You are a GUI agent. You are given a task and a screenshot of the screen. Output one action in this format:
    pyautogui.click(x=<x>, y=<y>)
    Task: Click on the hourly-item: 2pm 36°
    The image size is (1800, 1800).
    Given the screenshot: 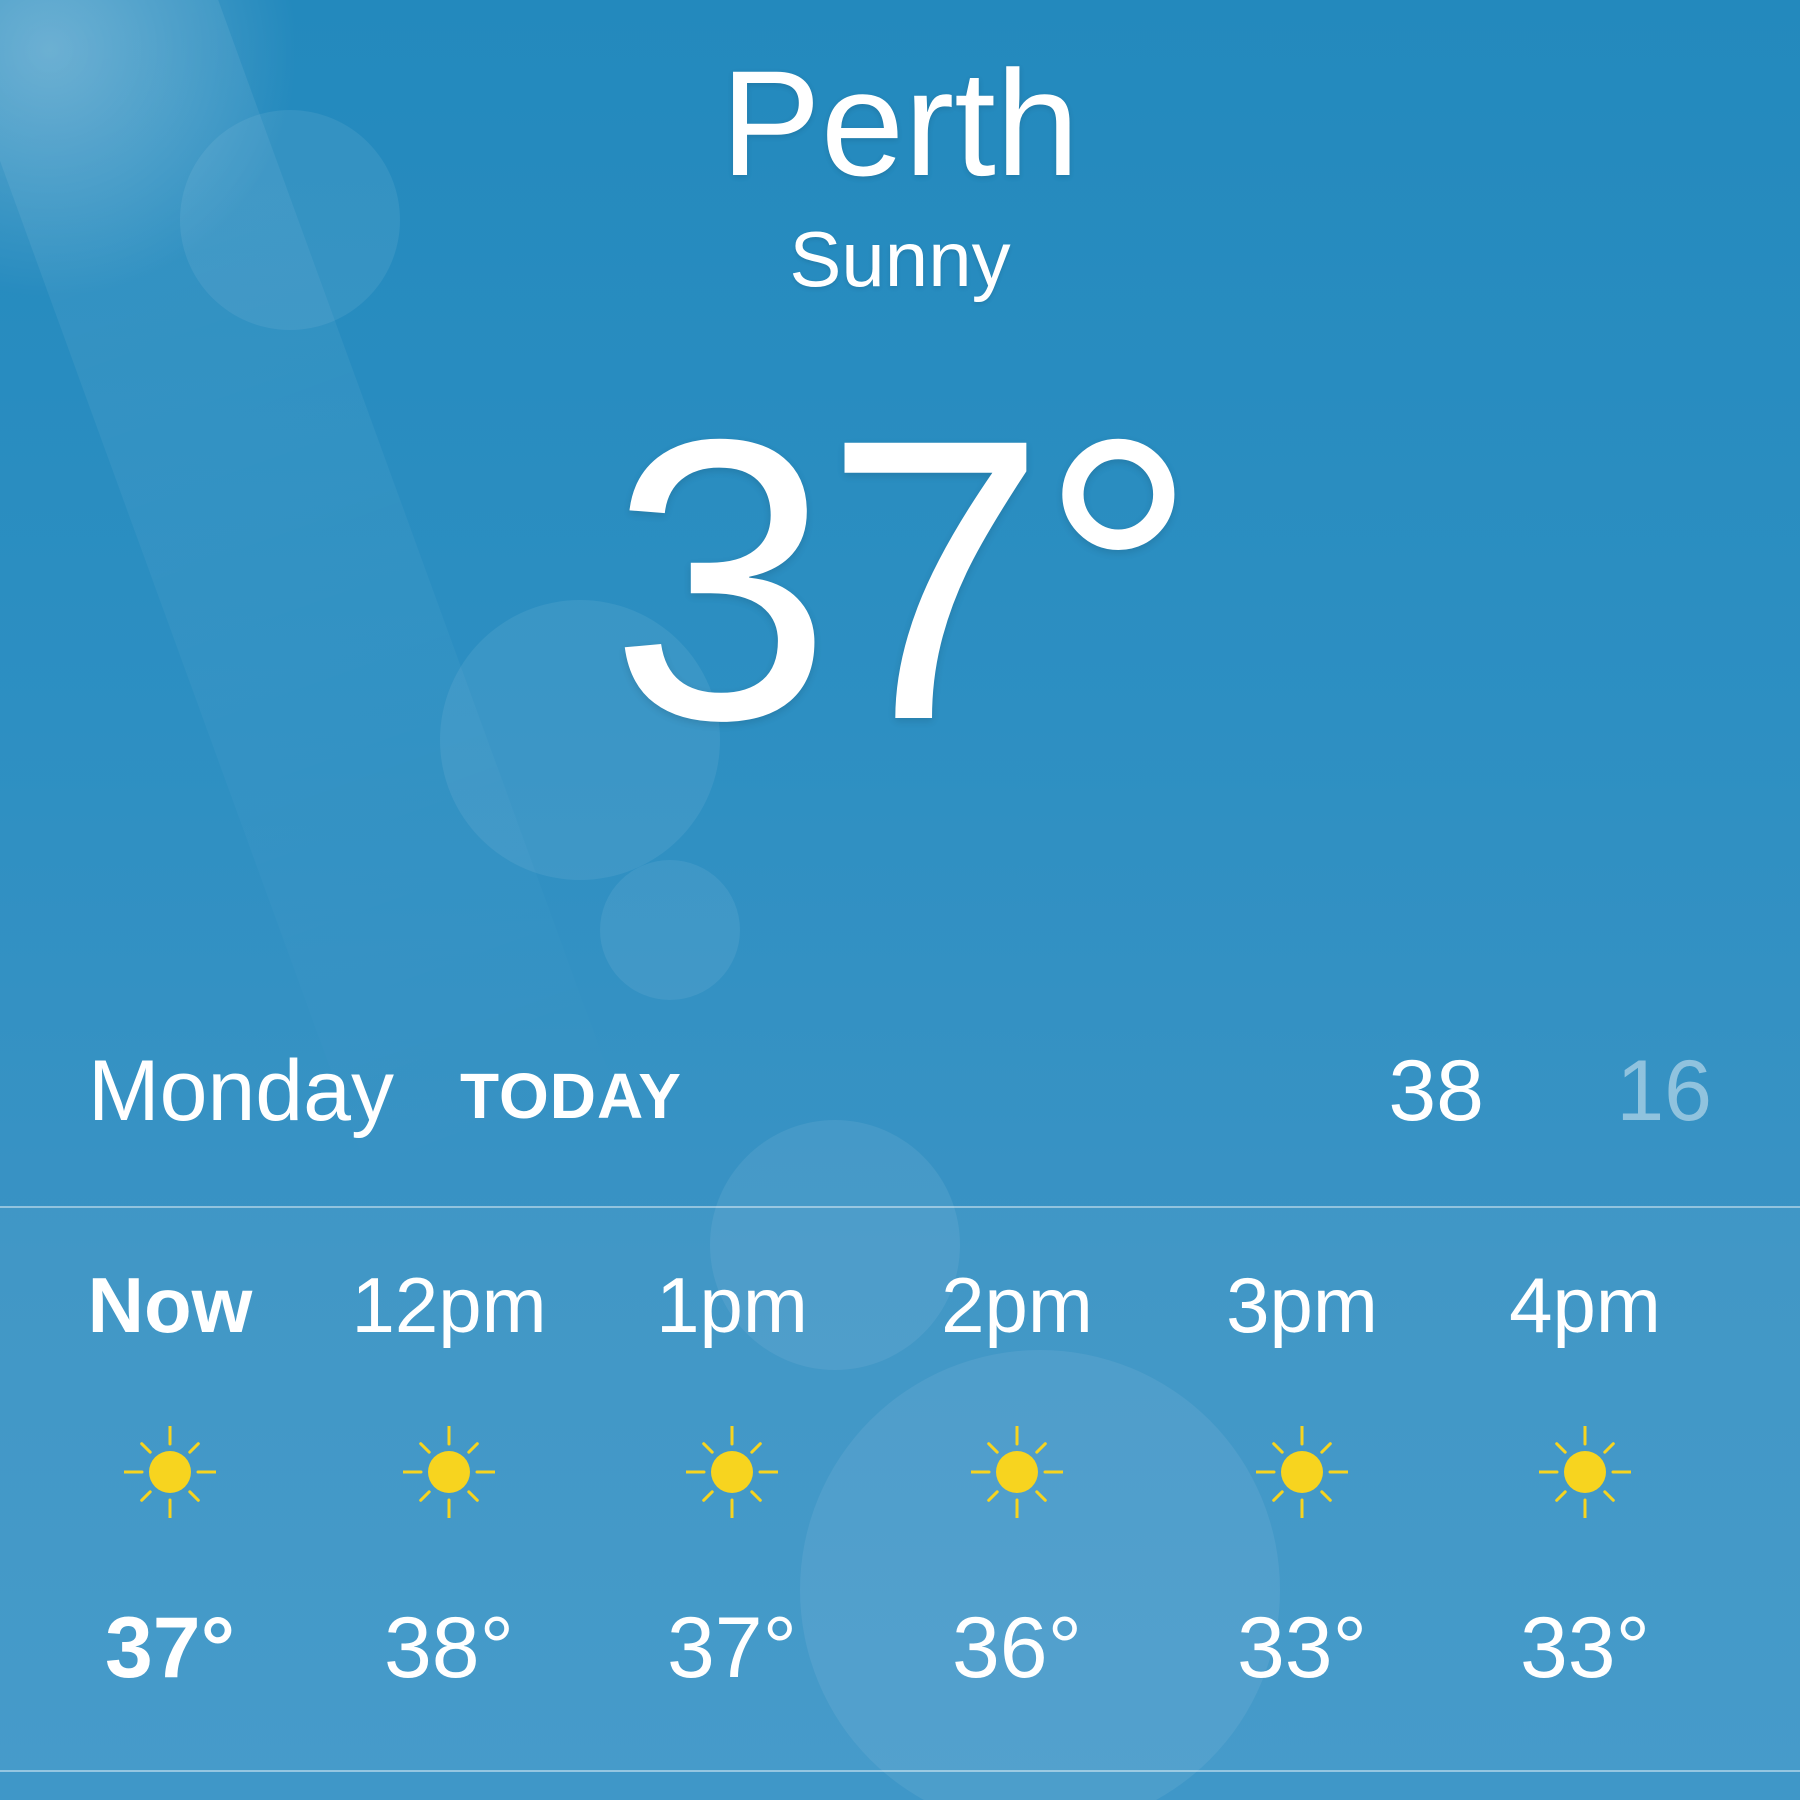 What is the action you would take?
    pyautogui.click(x=1017, y=1489)
    